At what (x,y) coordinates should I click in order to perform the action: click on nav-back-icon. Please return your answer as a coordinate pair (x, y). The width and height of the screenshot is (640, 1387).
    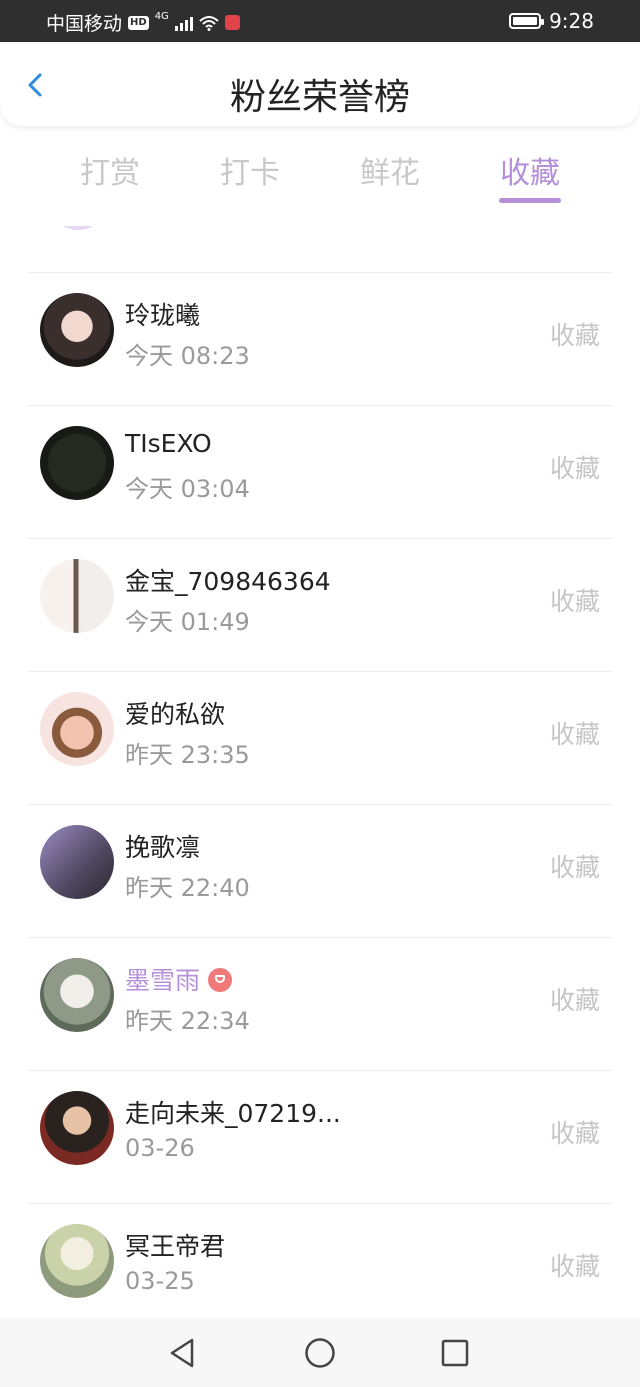
    Looking at the image, I should click on (183, 1353).